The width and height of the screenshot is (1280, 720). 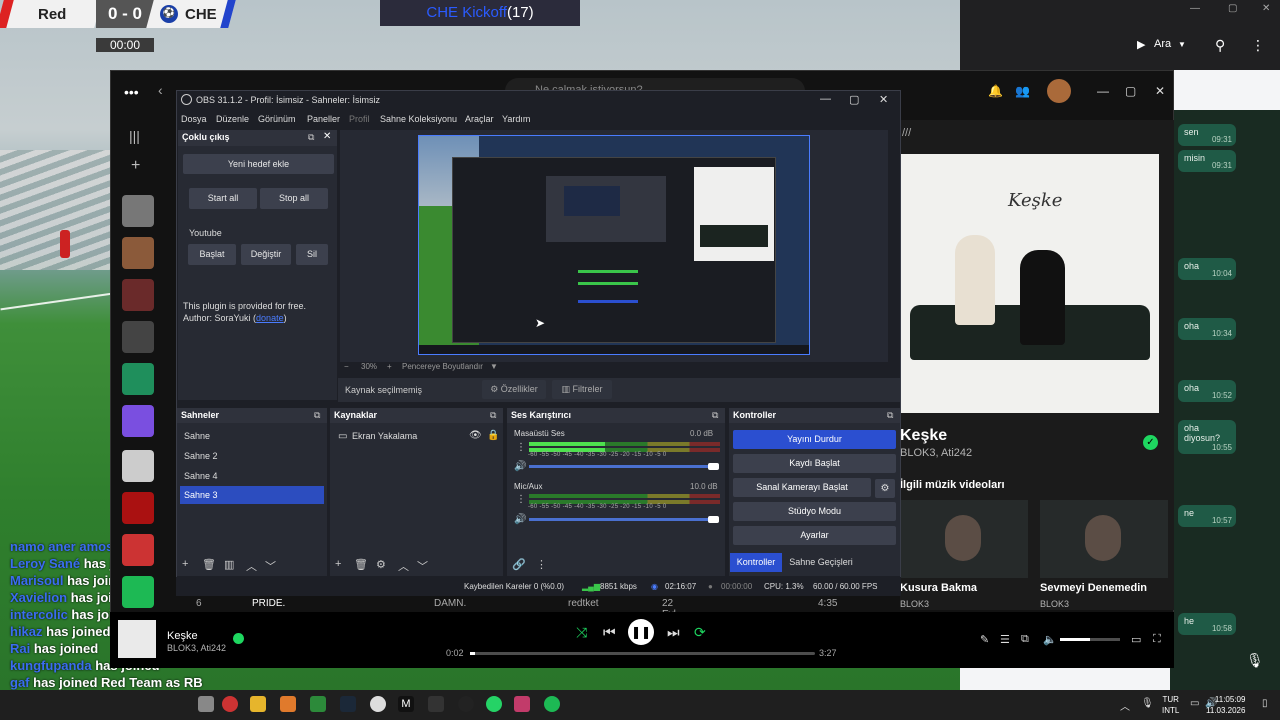 I want to click on chat-message: oha 10:52, so click(x=1207, y=391).